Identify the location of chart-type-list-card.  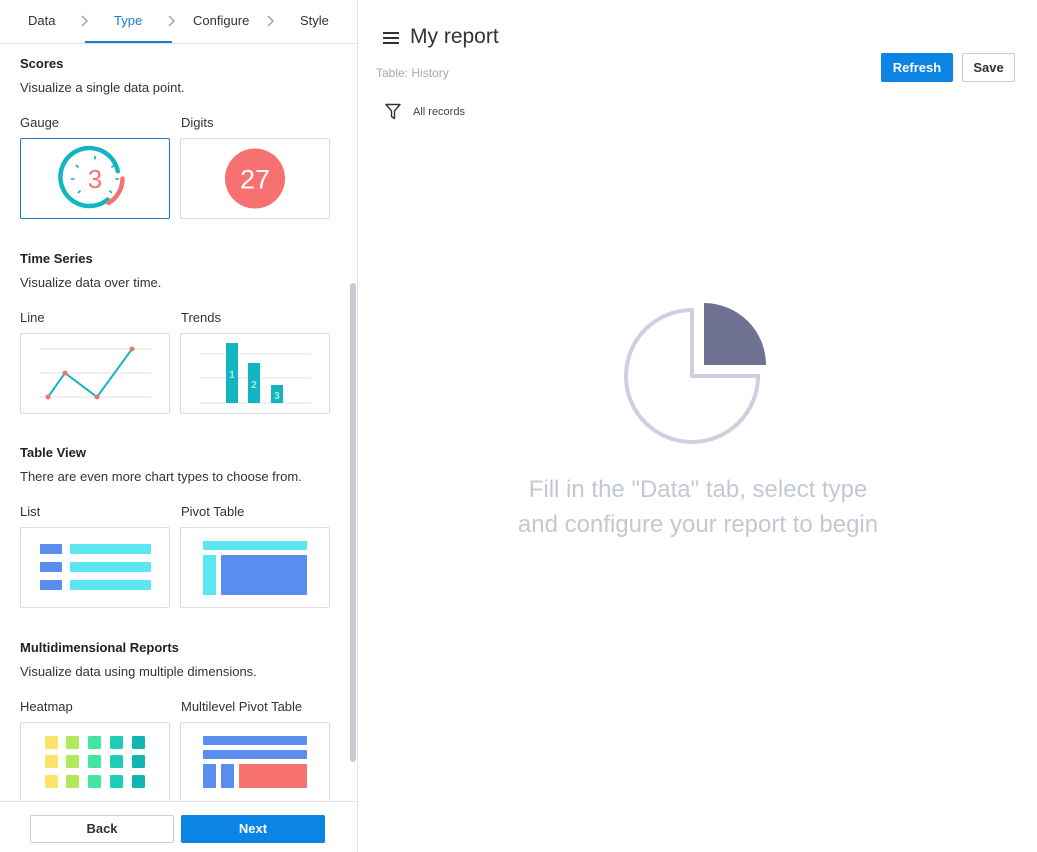
(95, 567).